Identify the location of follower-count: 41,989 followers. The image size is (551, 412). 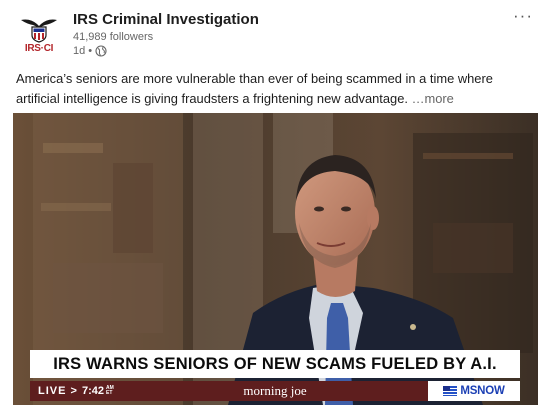
(113, 37).